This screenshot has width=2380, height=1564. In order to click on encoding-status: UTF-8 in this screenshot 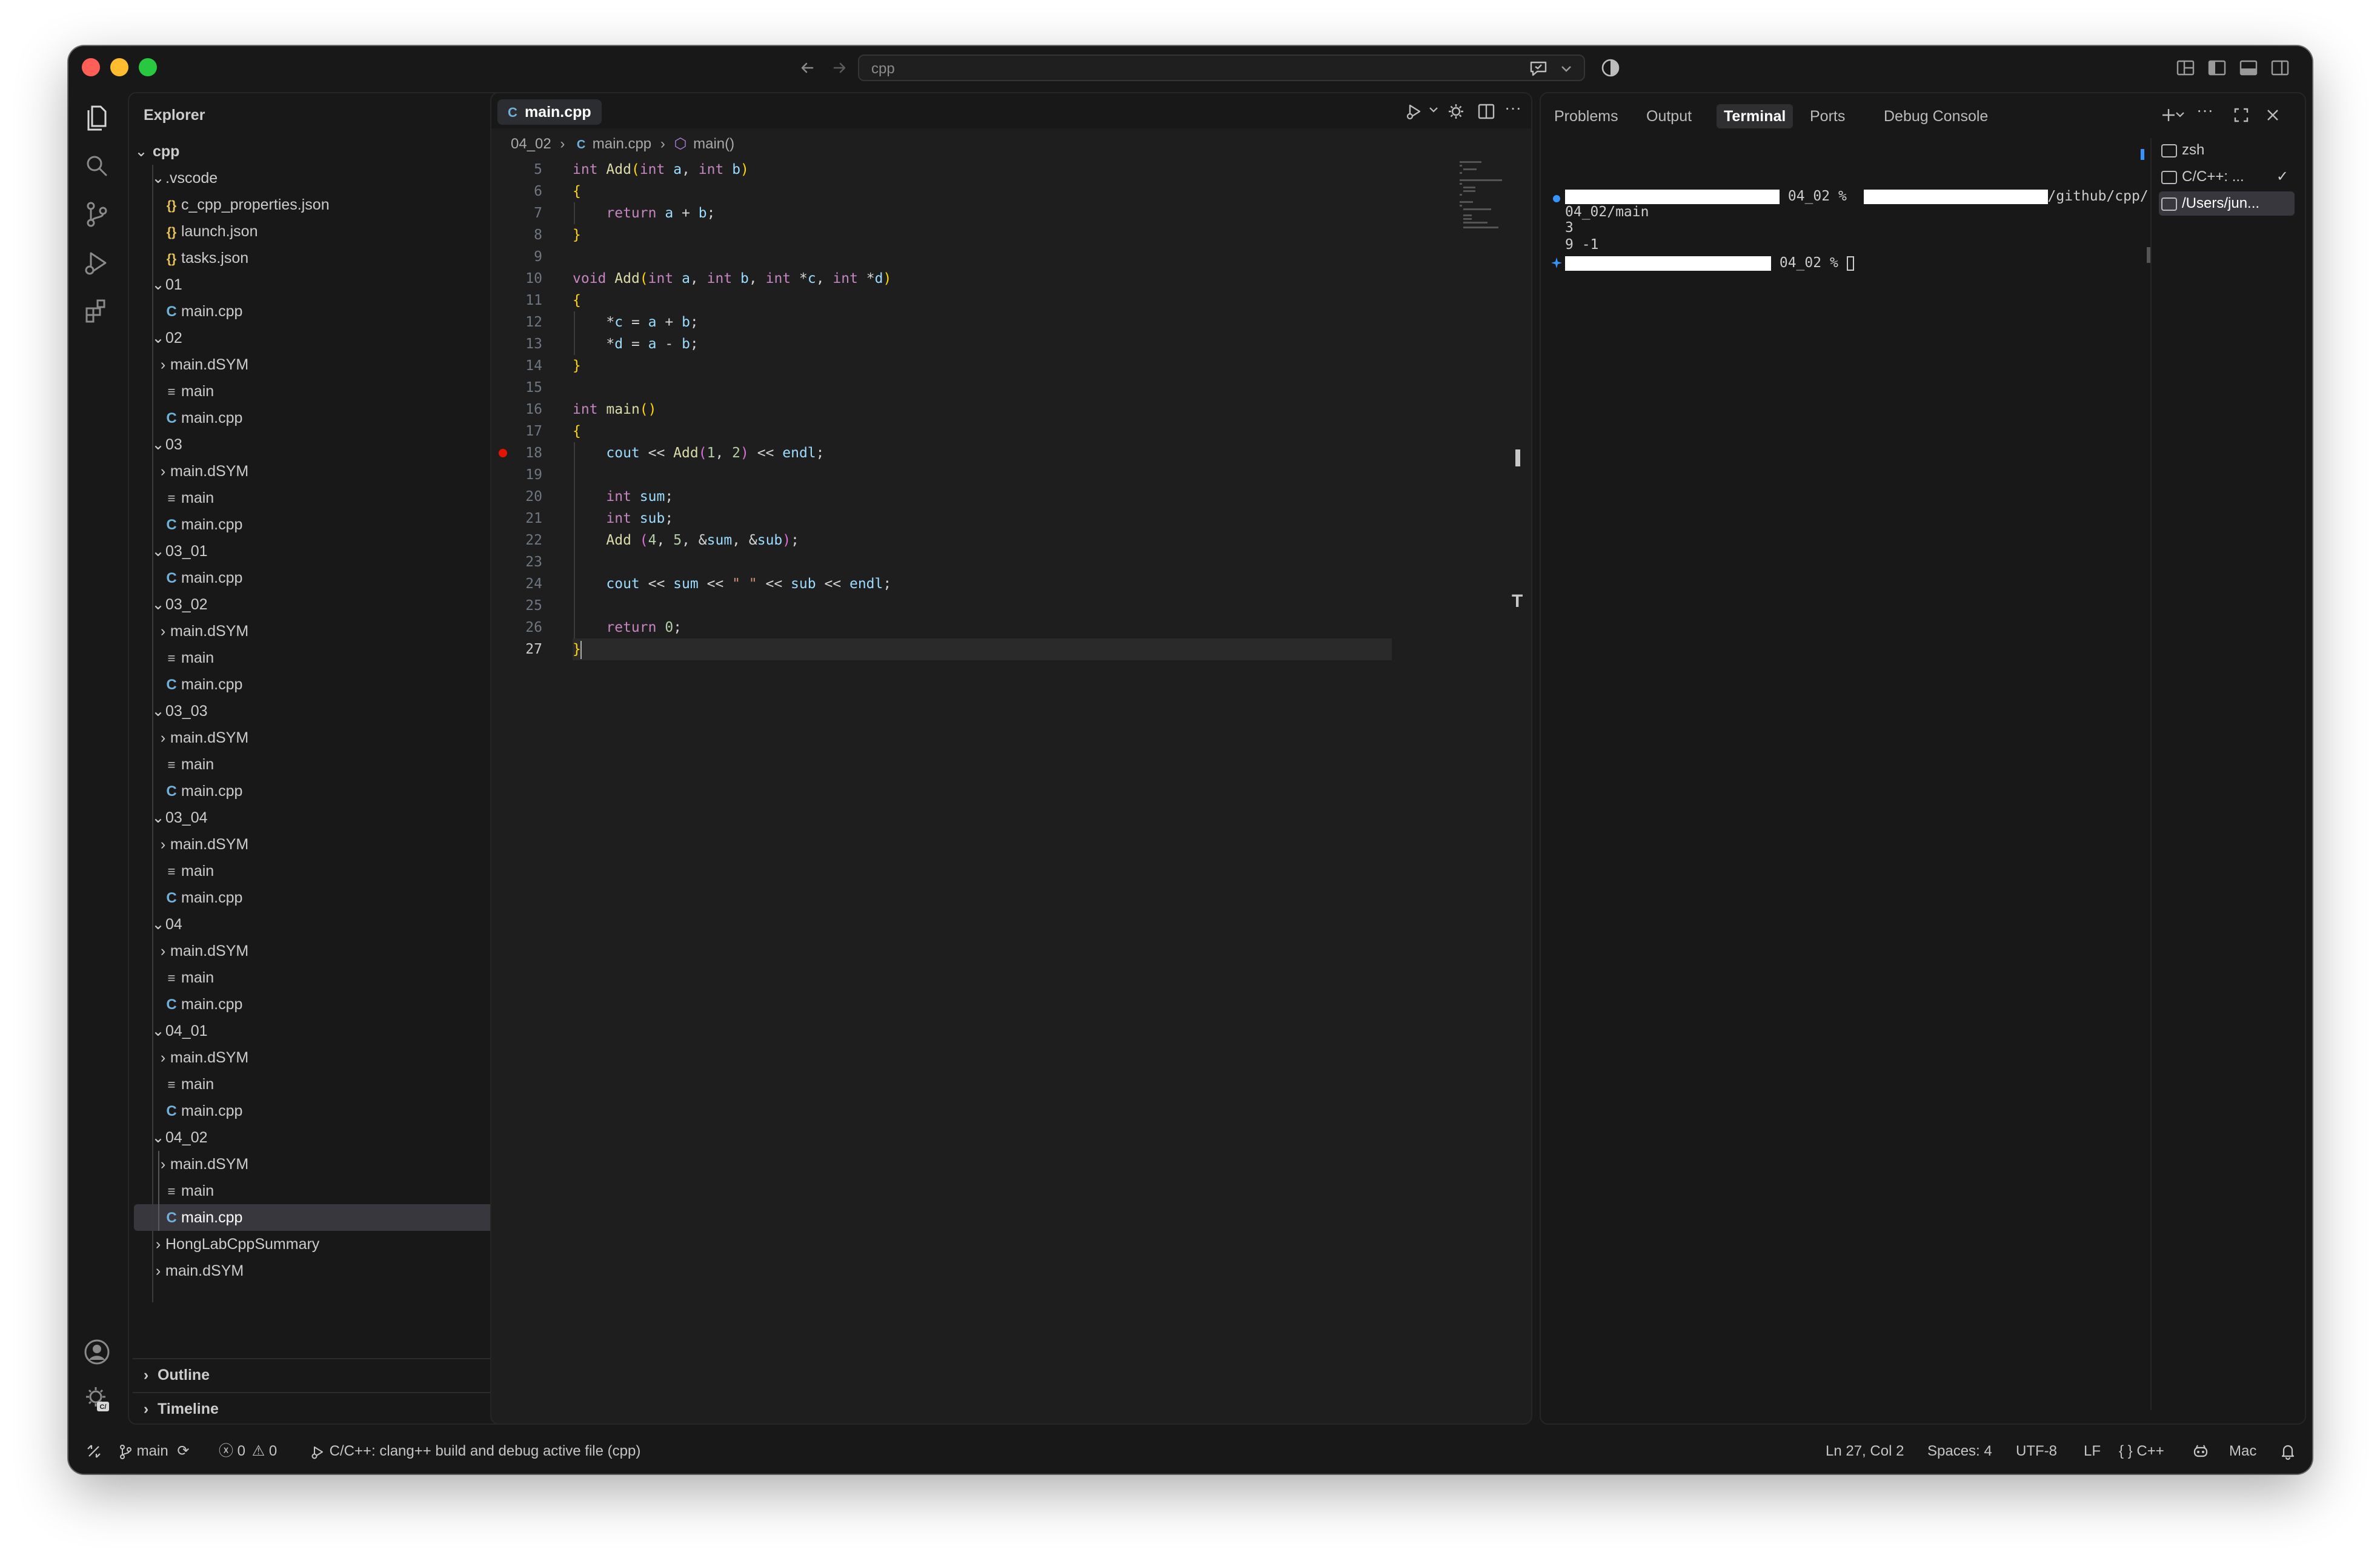, I will do `click(2036, 1451)`.